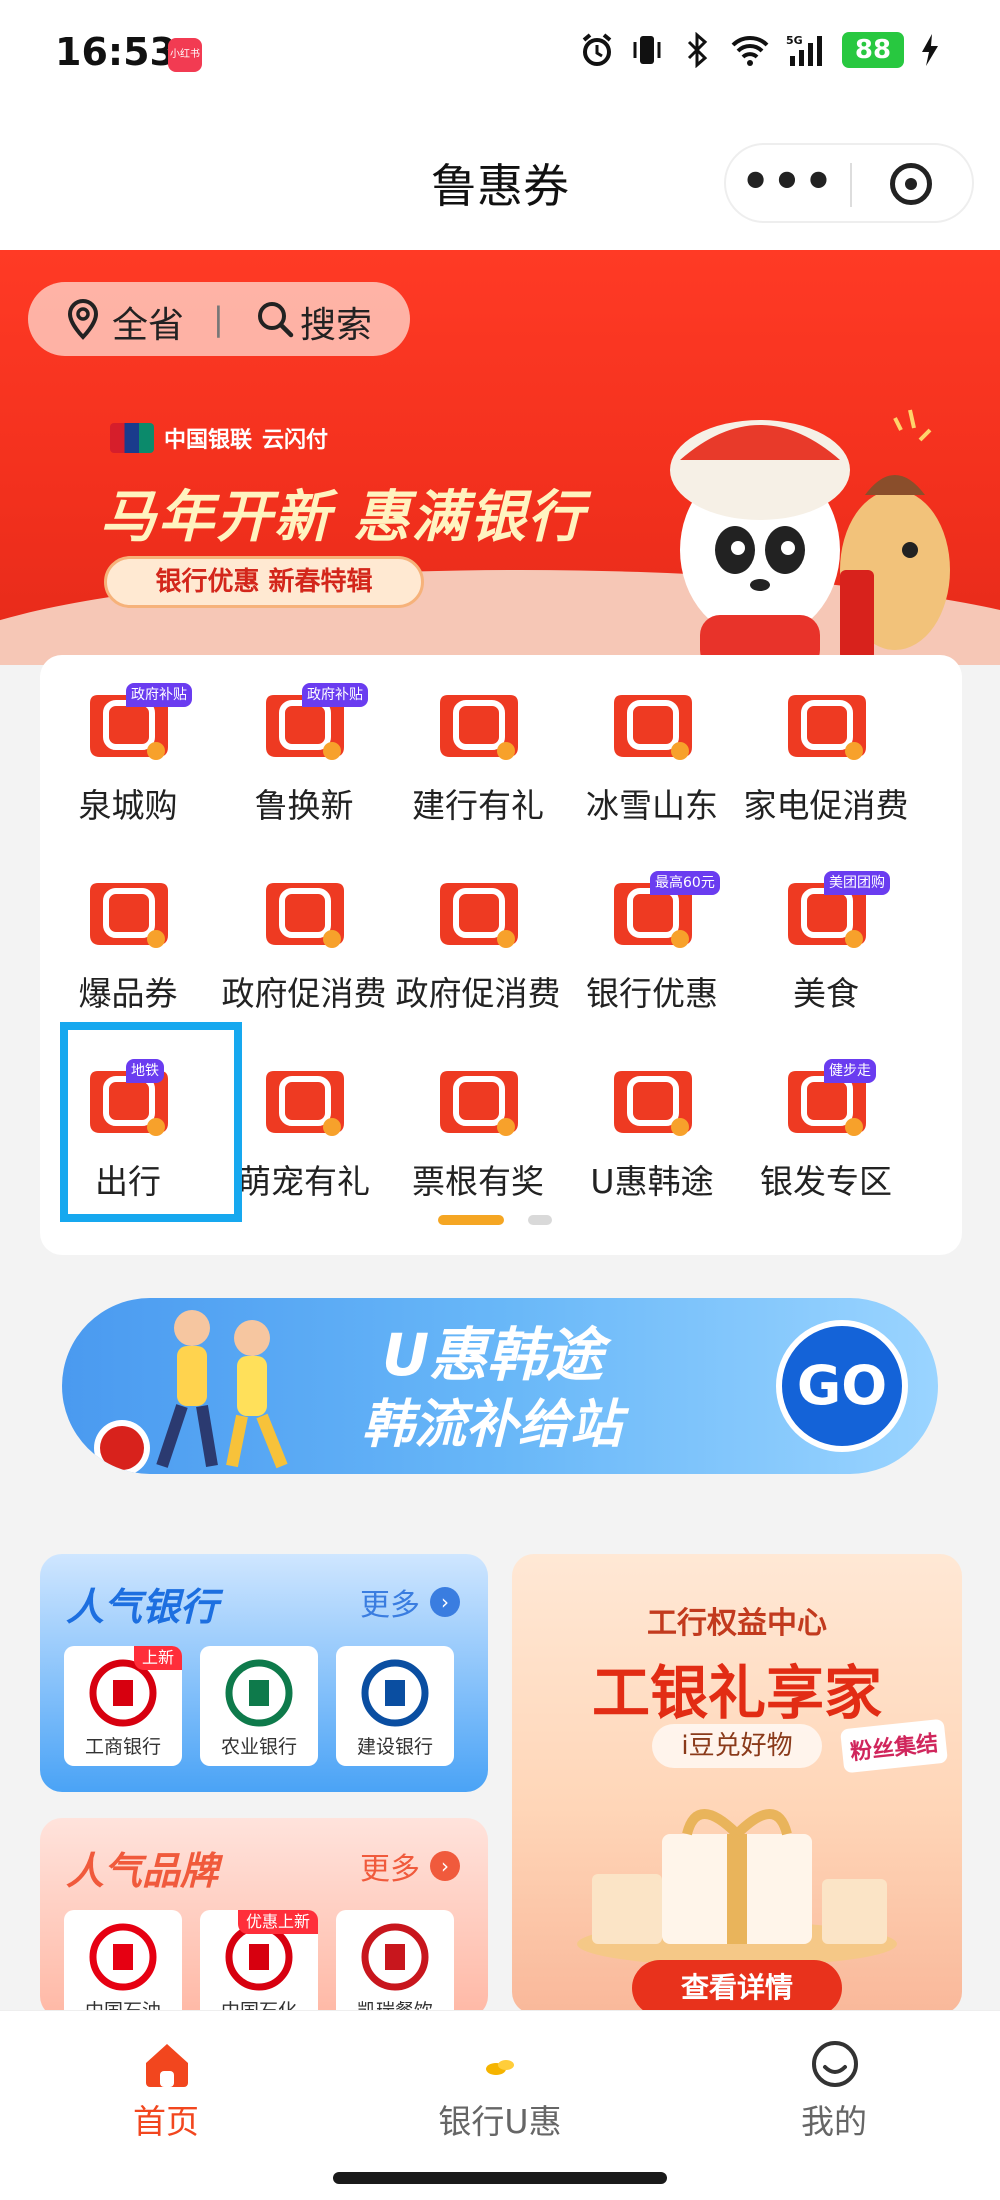  What do you see at coordinates (500, 2121) in the screenshot?
I see `nav-label-bank-offers: 银行U惠` at bounding box center [500, 2121].